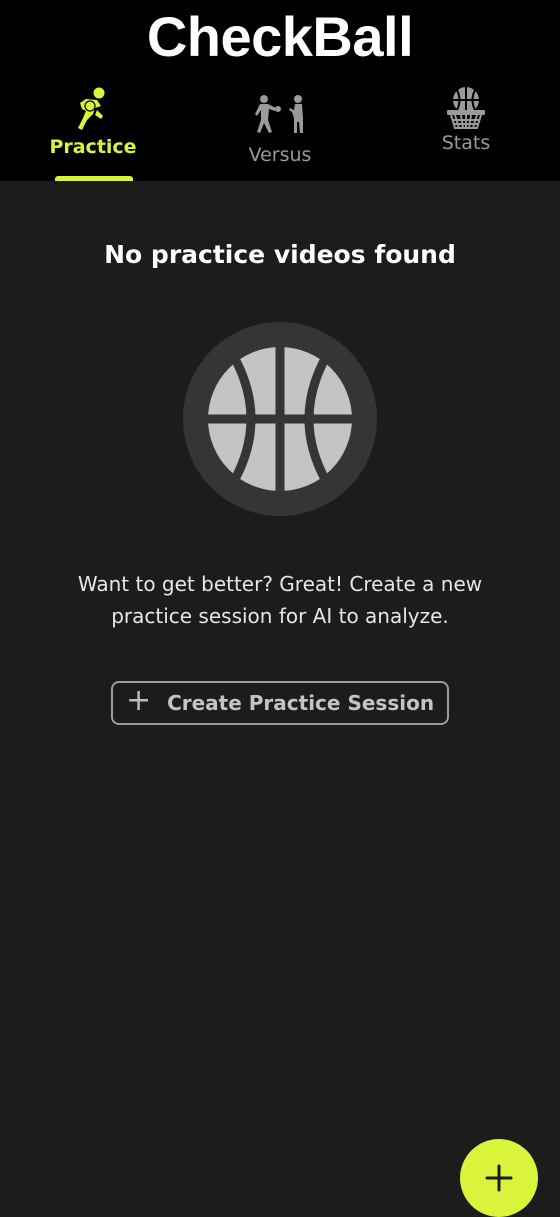  I want to click on add-fab-button, so click(499, 1178).